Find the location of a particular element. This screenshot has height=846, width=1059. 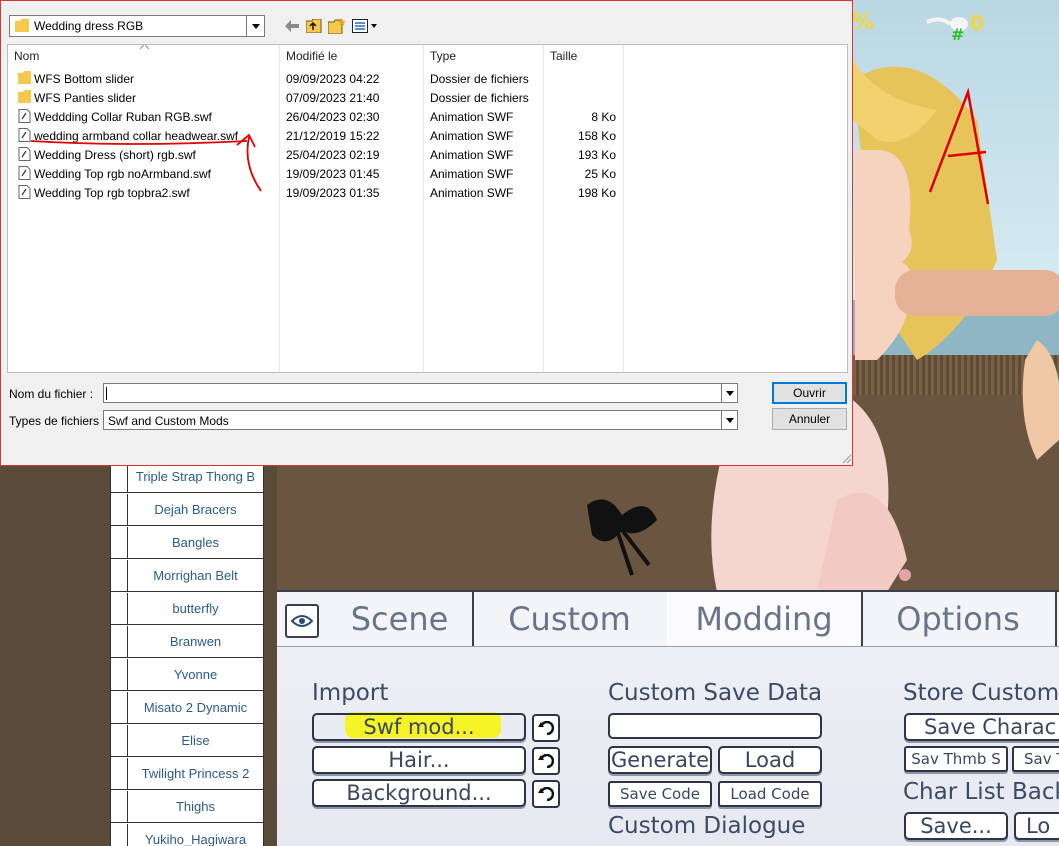

mod-list-item: Yvonne is located at coordinates (187, 675).